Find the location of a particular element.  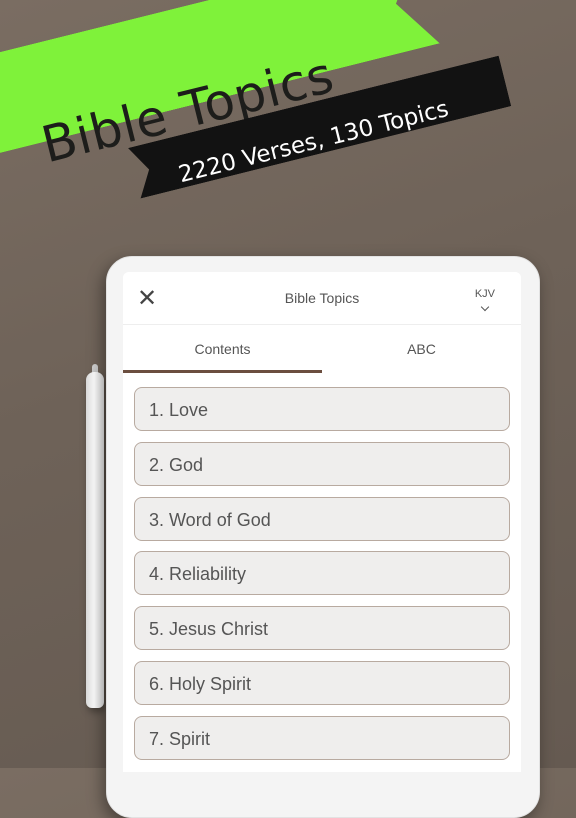

tab-contents: Contents is located at coordinates (222, 349).